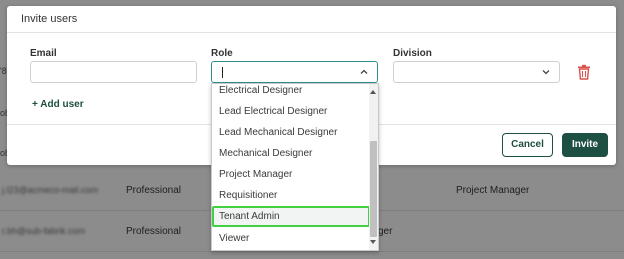 This screenshot has width=624, height=259. Describe the element at coordinates (412, 53) in the screenshot. I see `division-label: Division` at that location.